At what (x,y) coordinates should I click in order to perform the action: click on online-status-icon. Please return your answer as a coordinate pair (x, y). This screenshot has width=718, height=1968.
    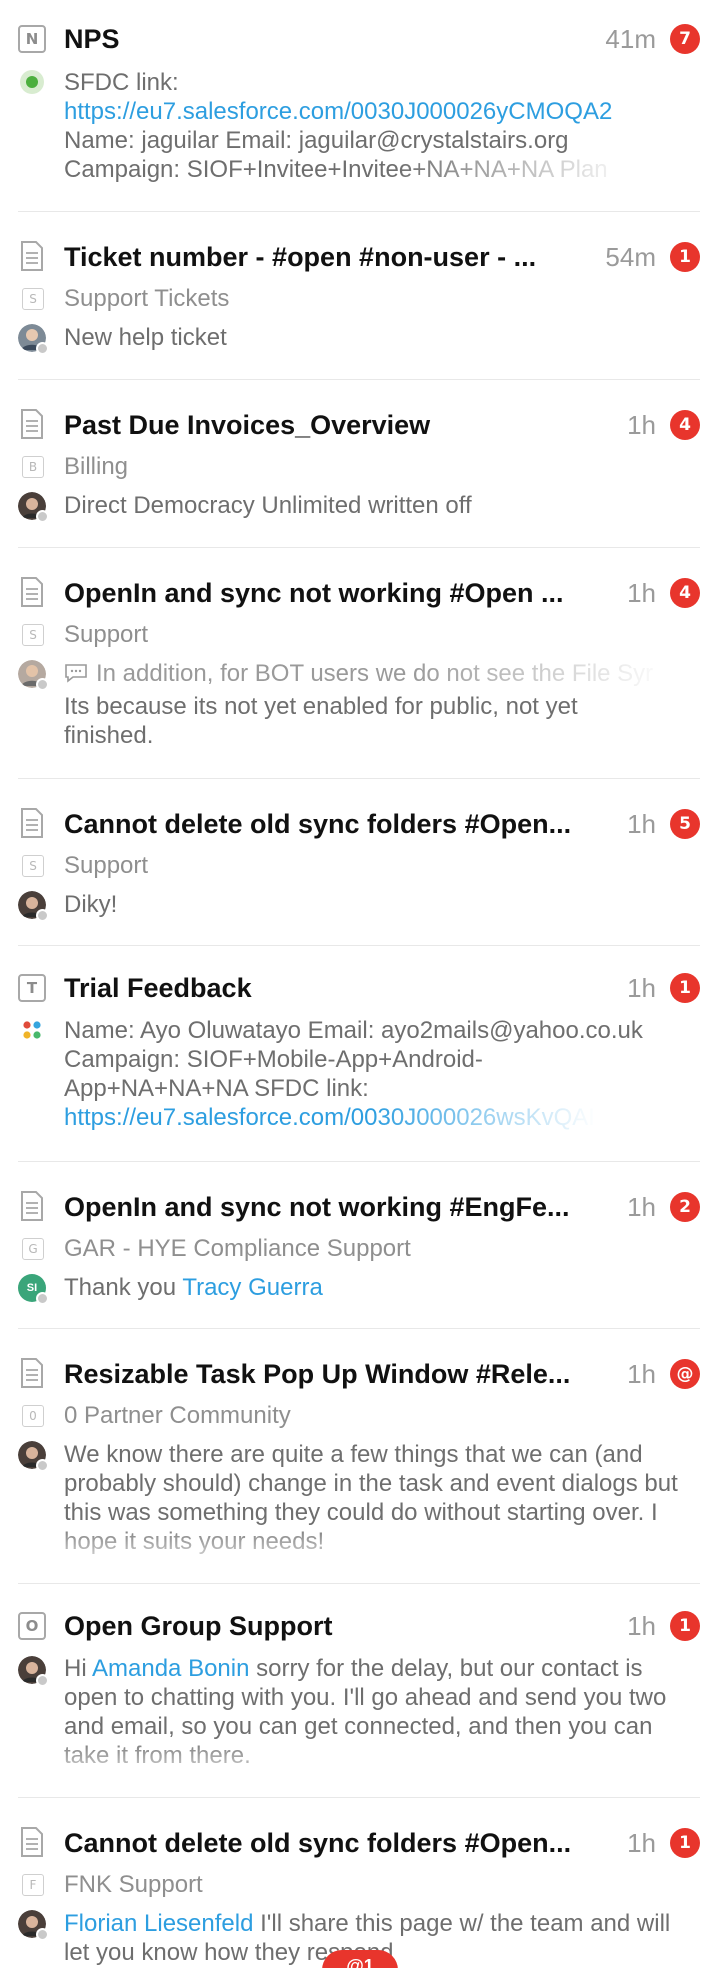
    Looking at the image, I should click on (32, 82).